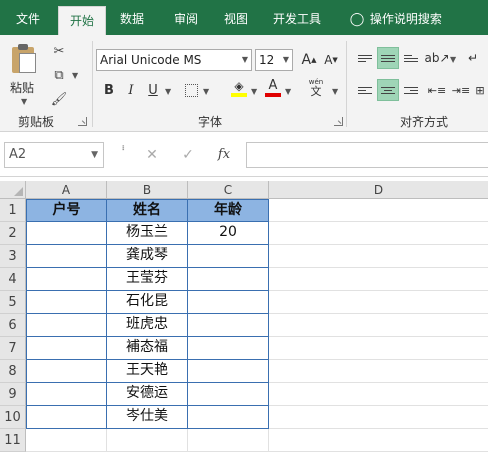  What do you see at coordinates (66, 279) in the screenshot?
I see `cell-a4` at bounding box center [66, 279].